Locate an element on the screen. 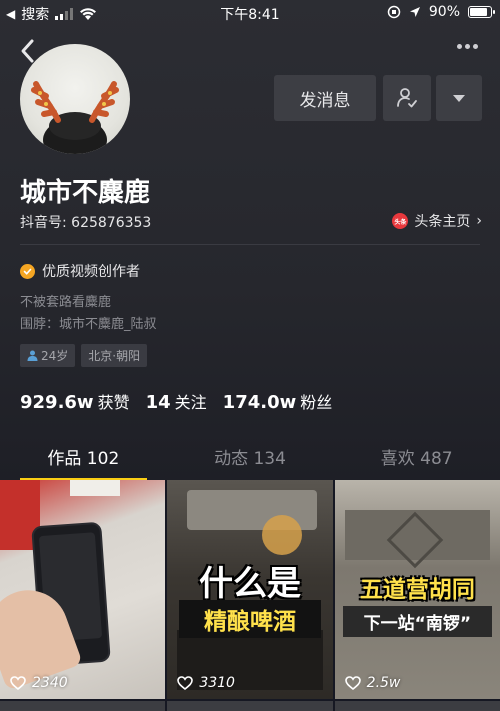  avatar is located at coordinates (75, 99).